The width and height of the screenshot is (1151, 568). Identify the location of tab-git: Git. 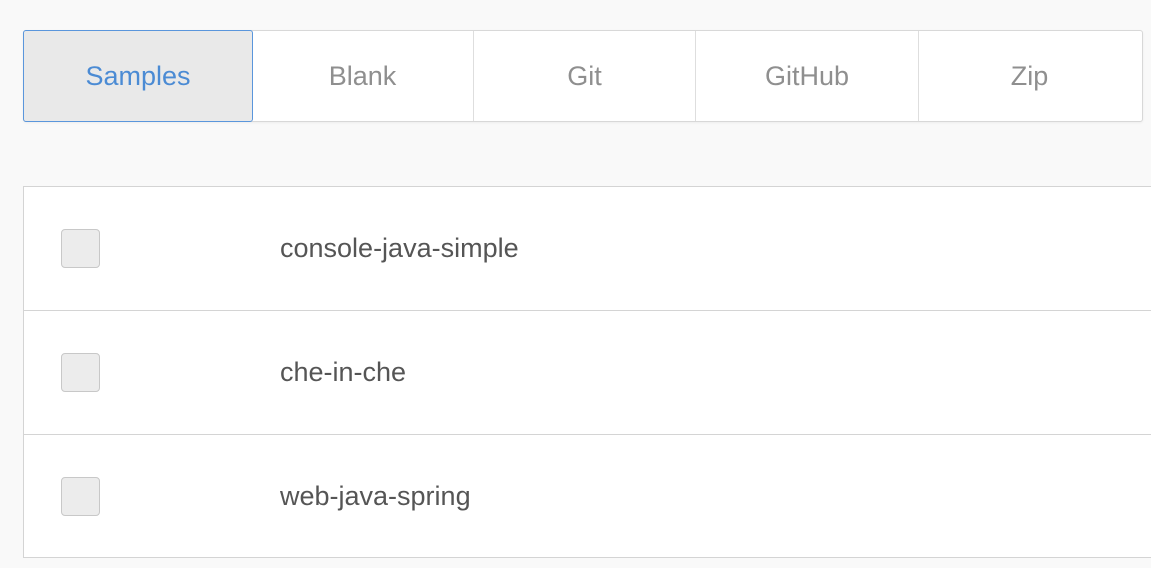
(585, 76).